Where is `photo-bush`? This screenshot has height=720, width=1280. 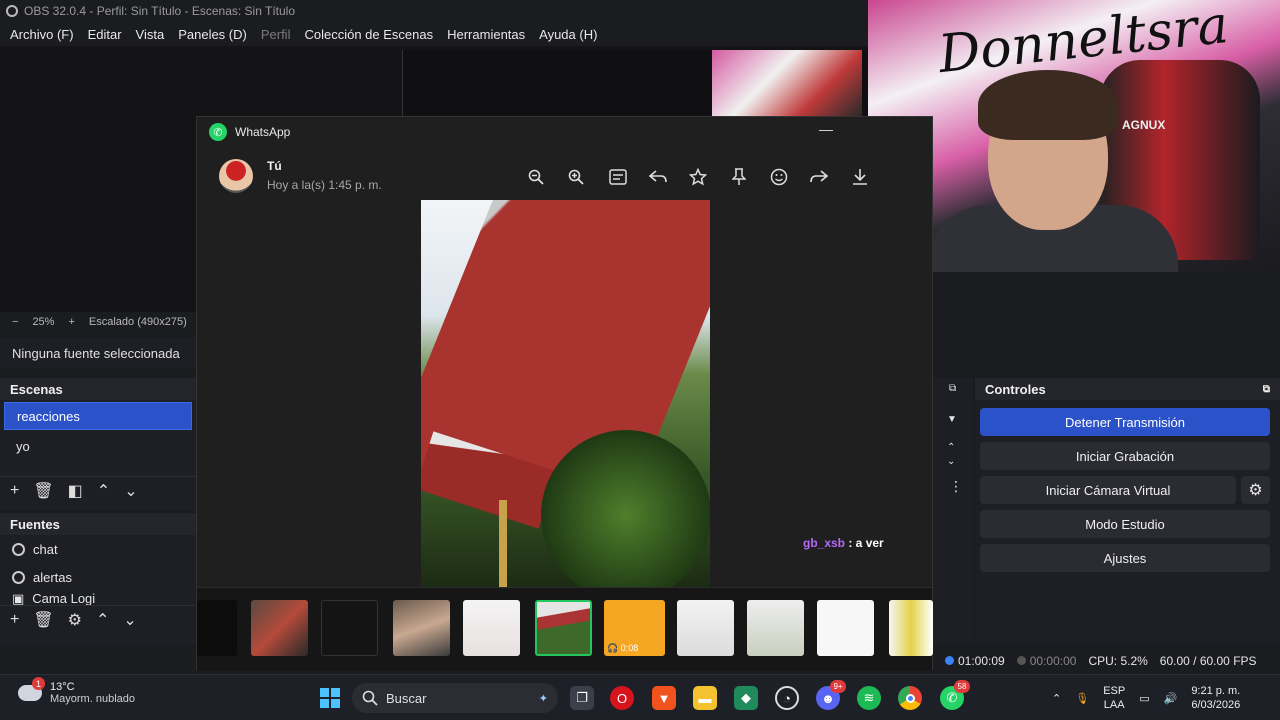
photo-bush is located at coordinates (625, 508).